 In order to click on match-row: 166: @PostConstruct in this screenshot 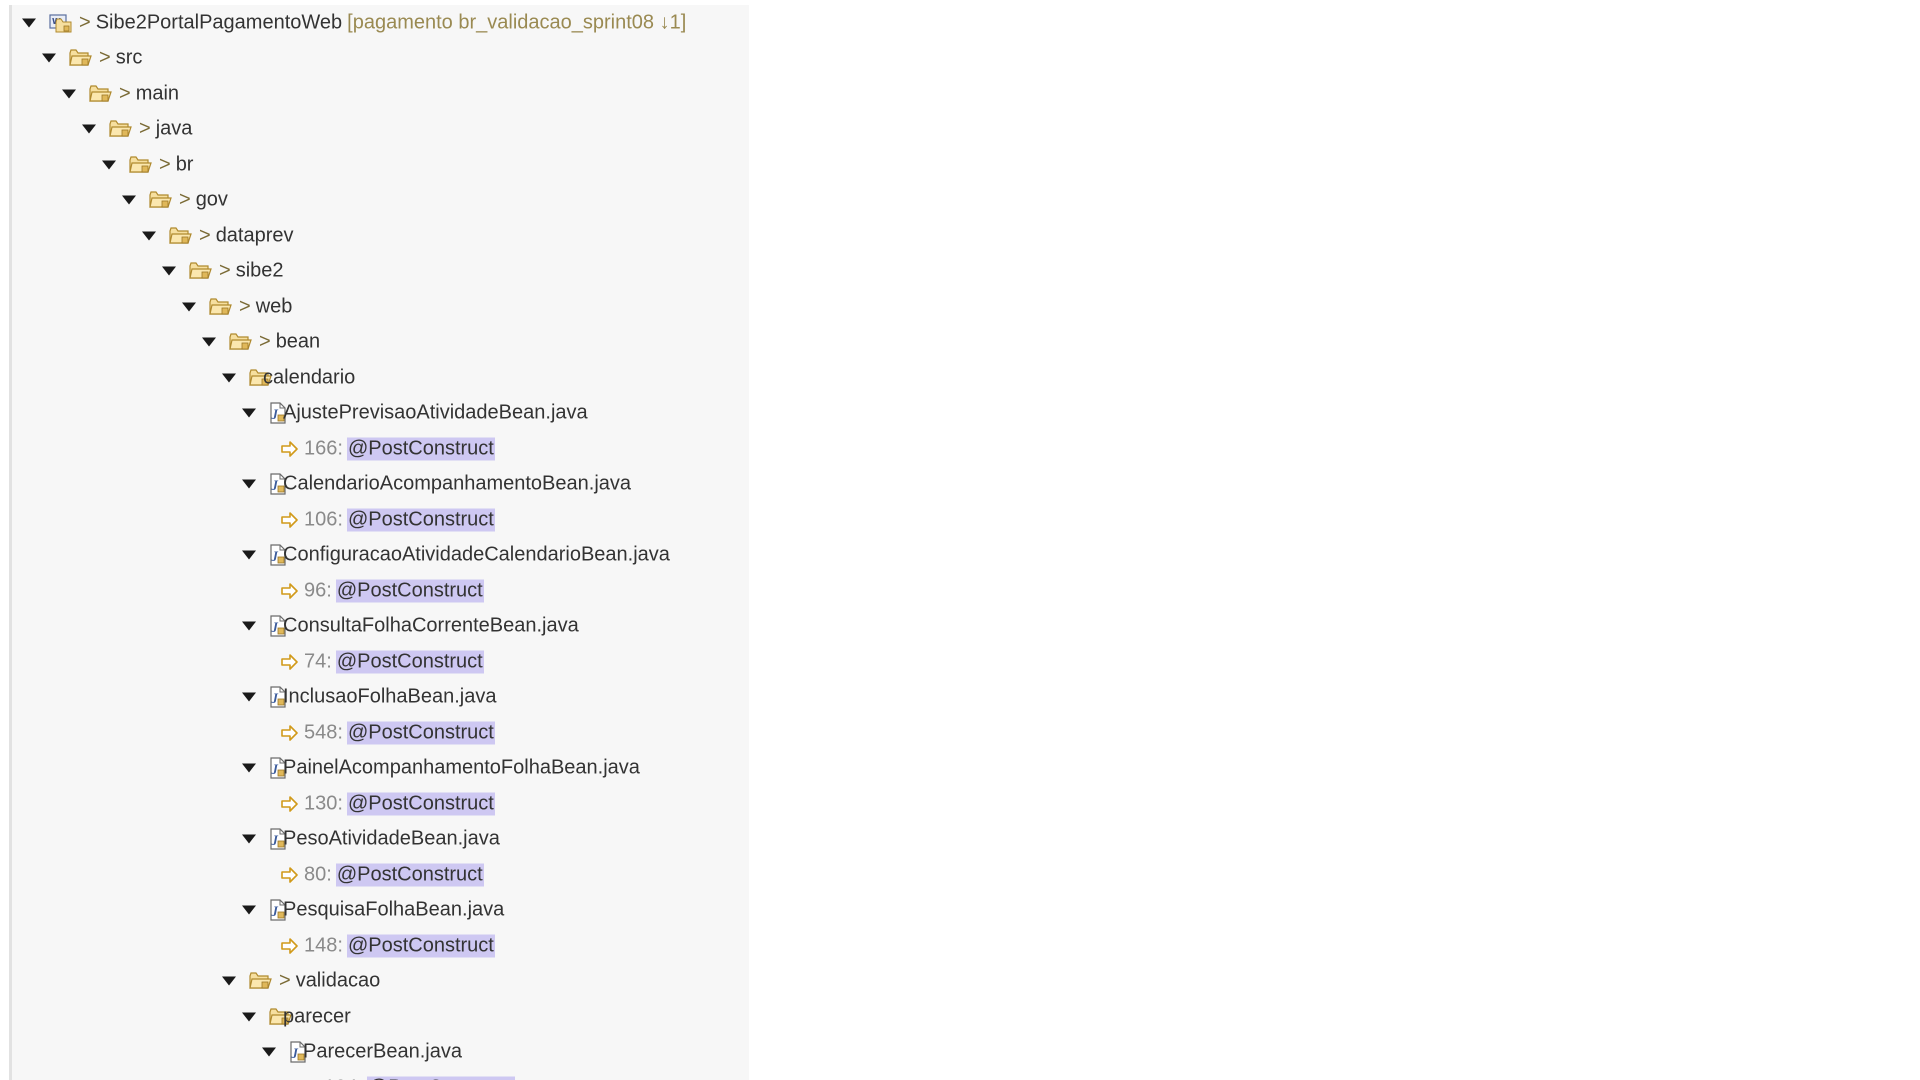, I will do `click(380, 449)`.